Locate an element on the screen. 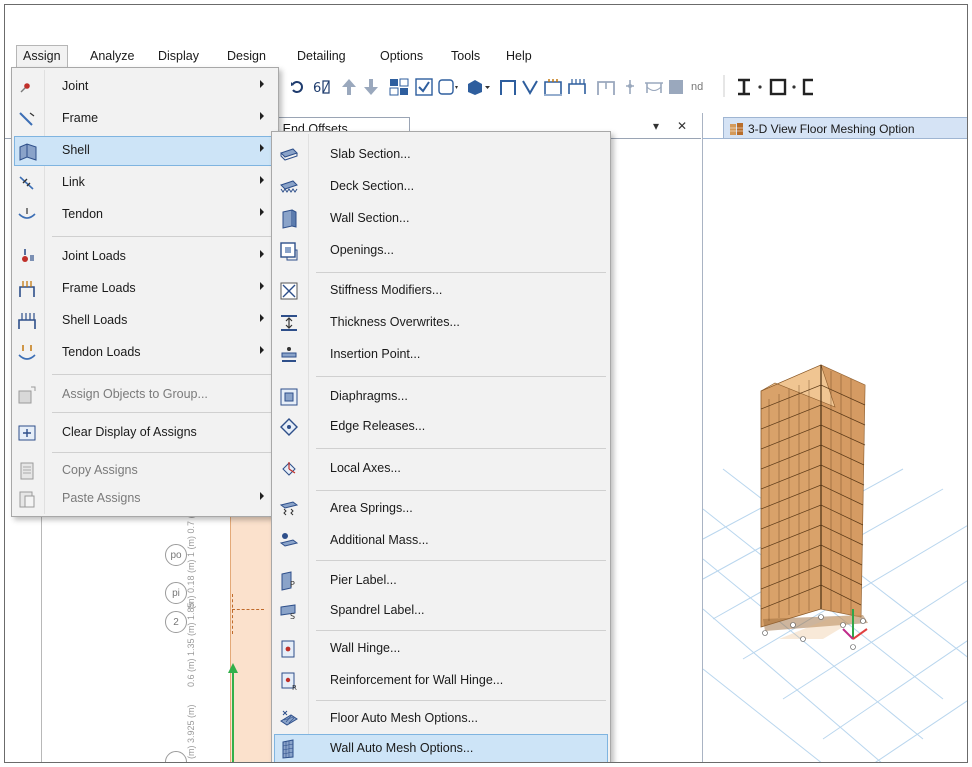  assign-menu-item-joint-loads: Joint Loads is located at coordinates (145, 257).